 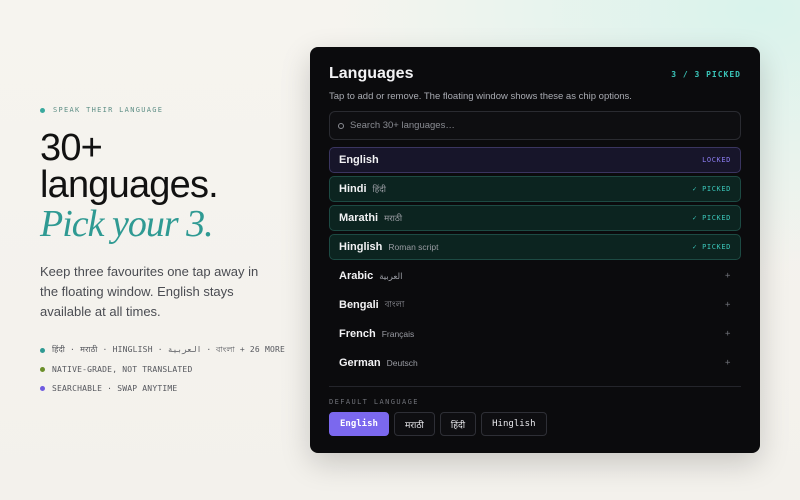 What do you see at coordinates (175, 110) in the screenshot?
I see `eyebrow: SPEAK THEIR LANGUAGE` at bounding box center [175, 110].